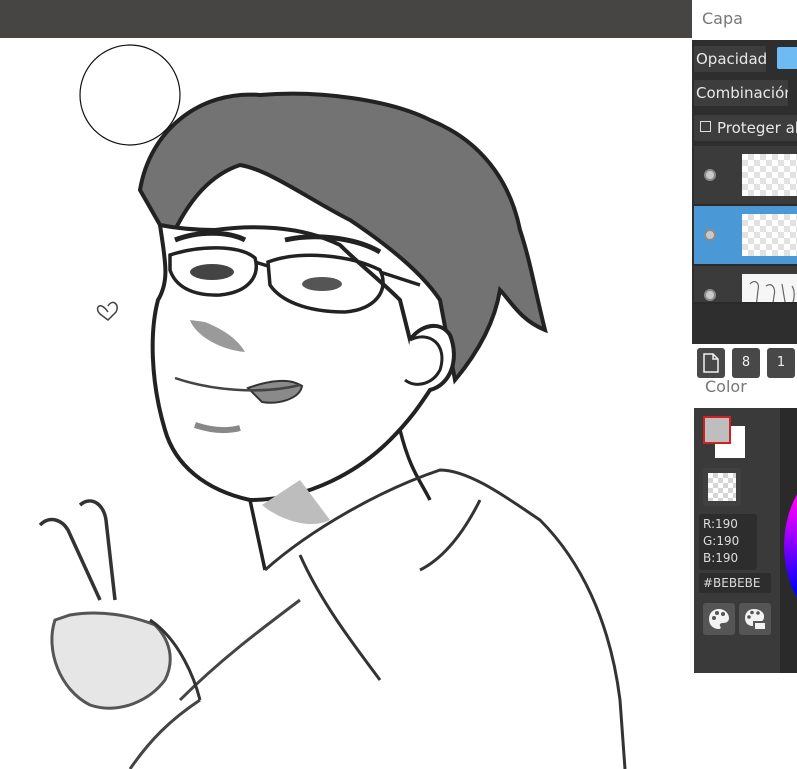 The width and height of the screenshot is (797, 769). I want to click on layer-8-button: 8, so click(746, 363).